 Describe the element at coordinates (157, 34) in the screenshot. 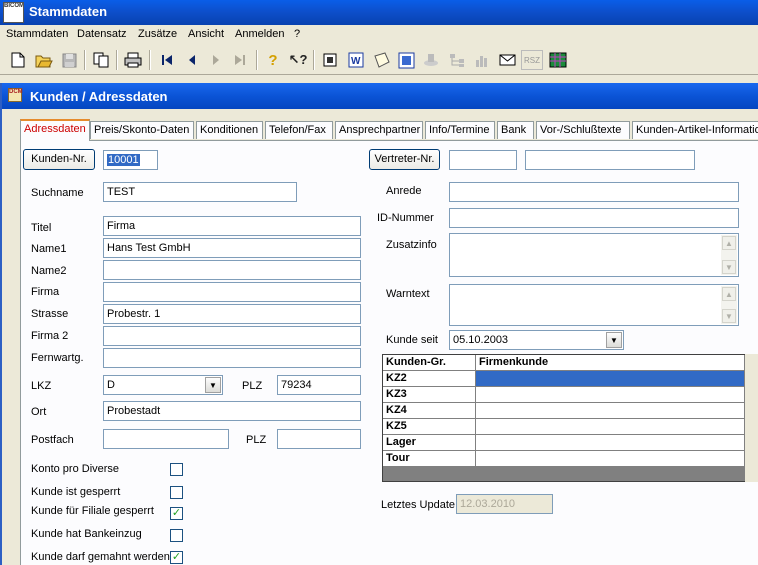

I see `menu-zusaetze: Zusätze` at that location.